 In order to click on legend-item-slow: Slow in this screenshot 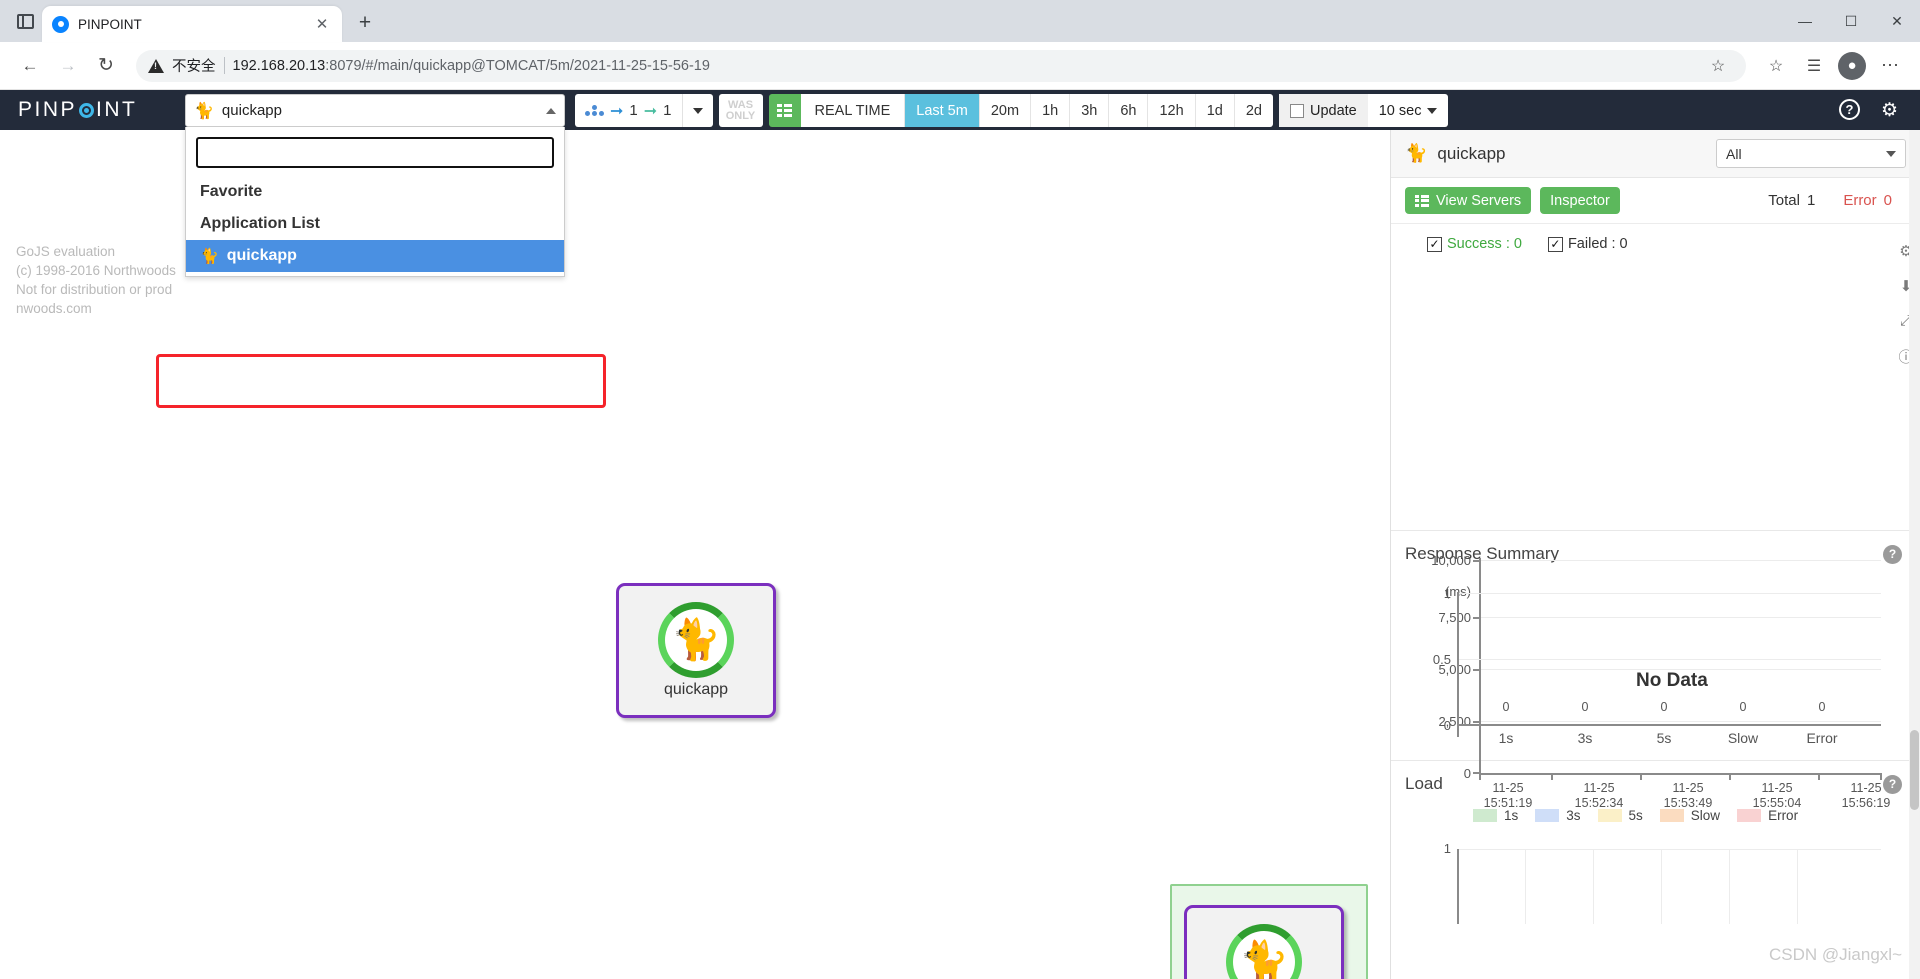, I will do `click(1690, 815)`.